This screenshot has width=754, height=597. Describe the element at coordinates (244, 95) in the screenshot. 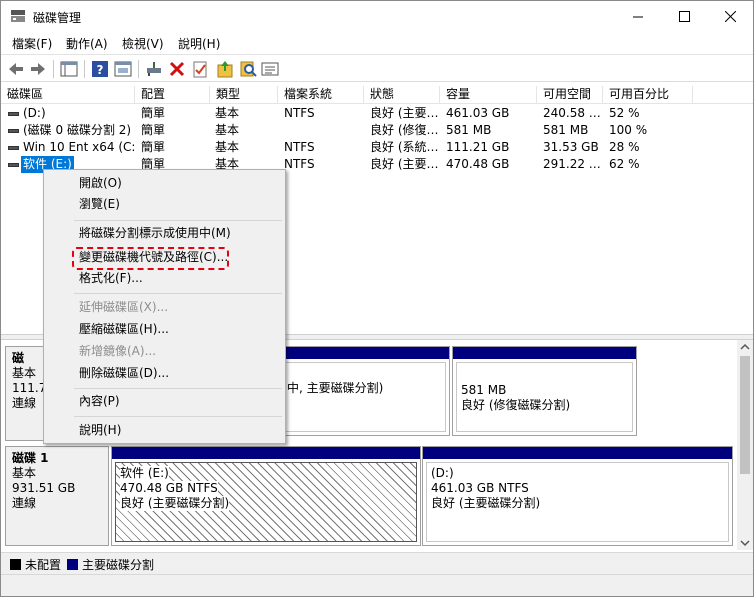

I see `column-header-type: 類型` at that location.